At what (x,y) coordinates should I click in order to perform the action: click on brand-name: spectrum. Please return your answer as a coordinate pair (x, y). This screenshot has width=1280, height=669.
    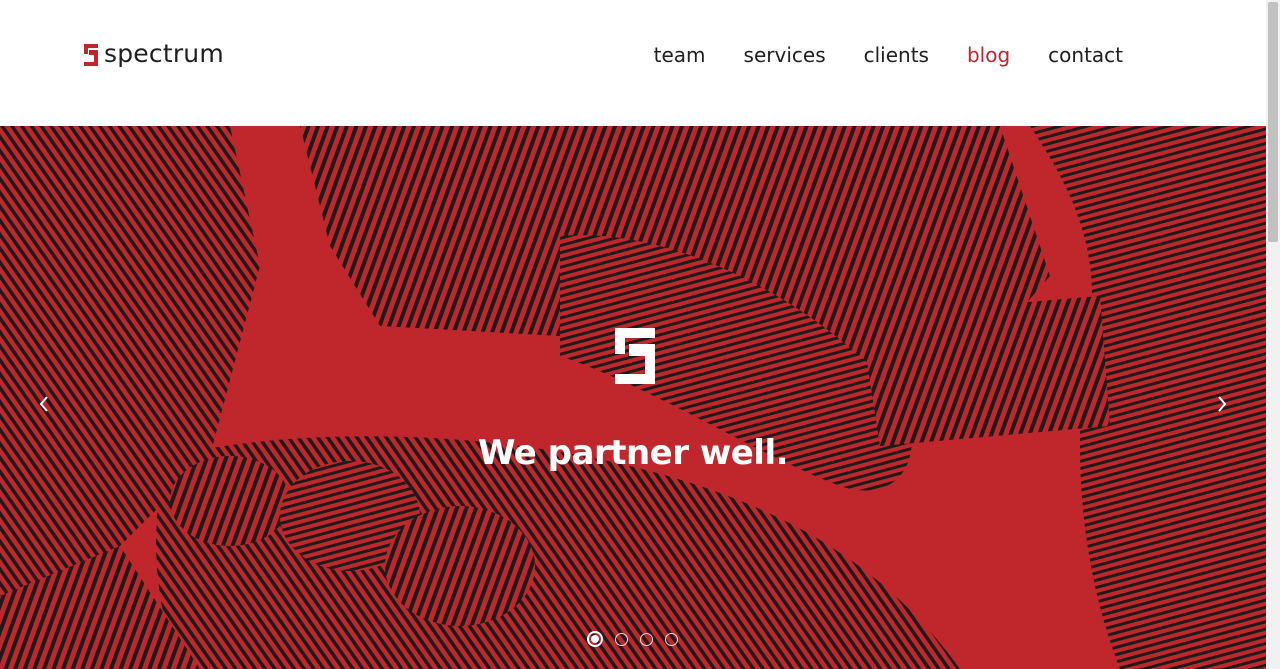
    Looking at the image, I should click on (164, 53).